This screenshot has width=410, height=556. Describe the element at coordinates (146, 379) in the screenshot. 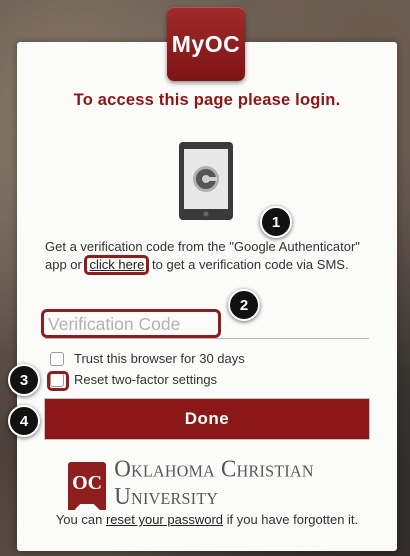

I see `reset-two-factor-label: Reset two-factor settings` at that location.